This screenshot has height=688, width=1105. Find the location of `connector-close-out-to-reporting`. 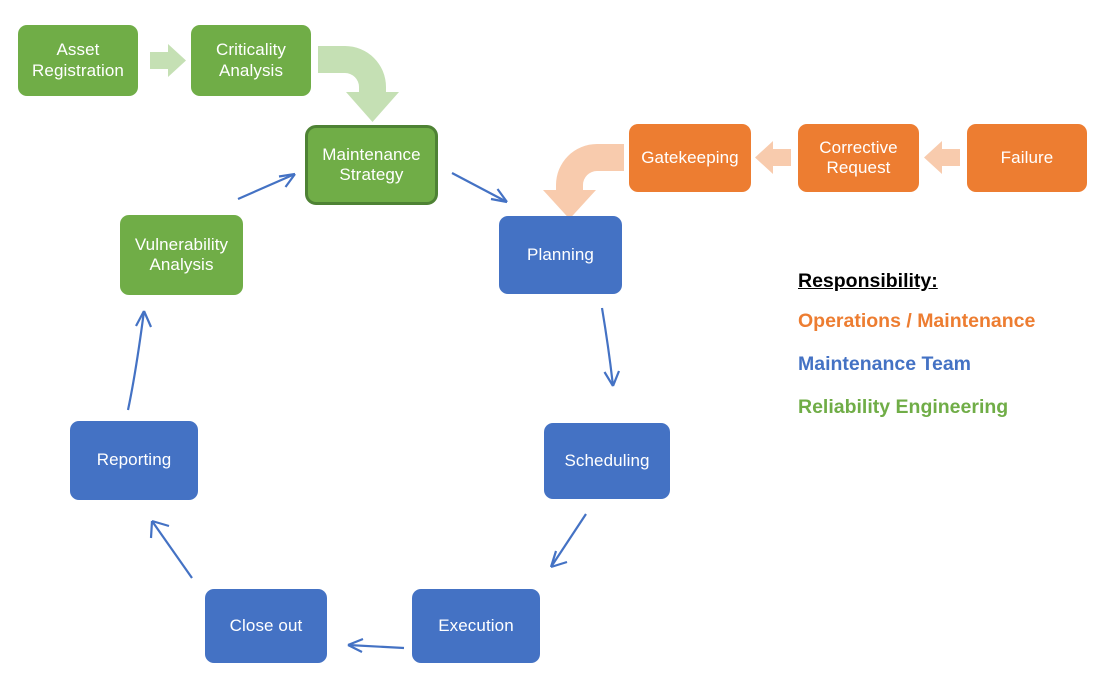

connector-close-out-to-reporting is located at coordinates (171, 549).